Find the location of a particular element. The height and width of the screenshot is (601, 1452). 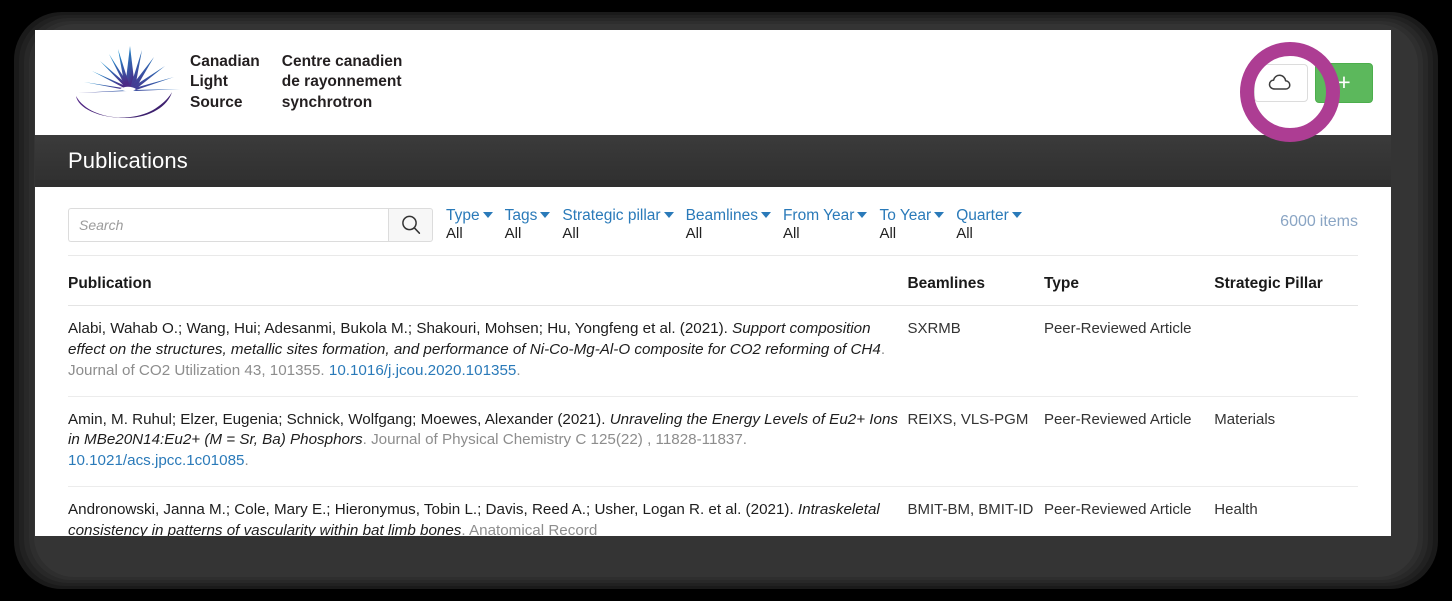

search-box is located at coordinates (250, 225).